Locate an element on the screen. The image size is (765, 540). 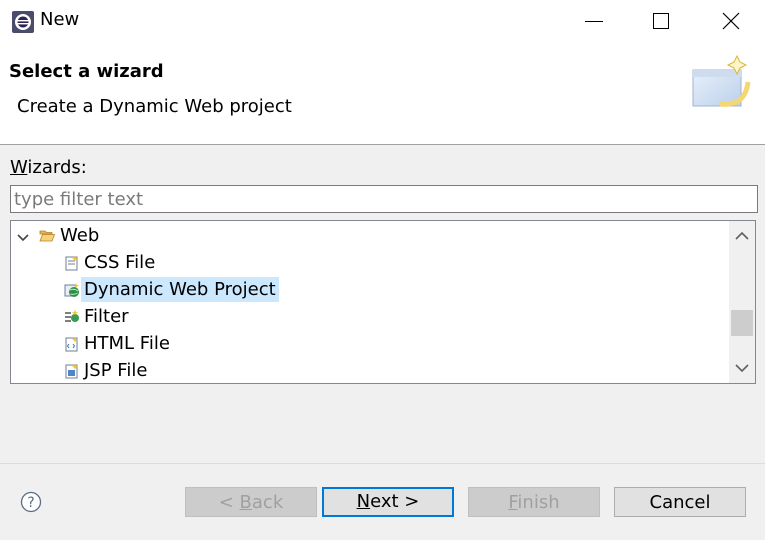
finish-button: Finish is located at coordinates (534, 502).